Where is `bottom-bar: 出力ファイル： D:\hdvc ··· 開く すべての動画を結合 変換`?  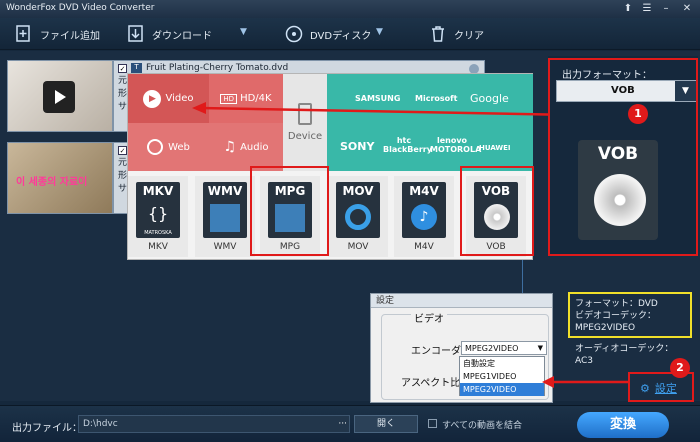
bottom-bar: 出力ファイル： D:\hdvc ··· 開く すべての動画を結合 変換 is located at coordinates (350, 423).